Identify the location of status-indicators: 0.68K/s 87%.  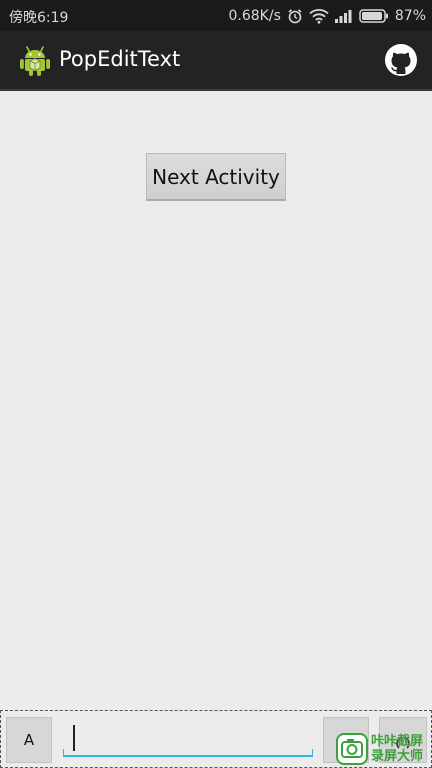
(328, 16).